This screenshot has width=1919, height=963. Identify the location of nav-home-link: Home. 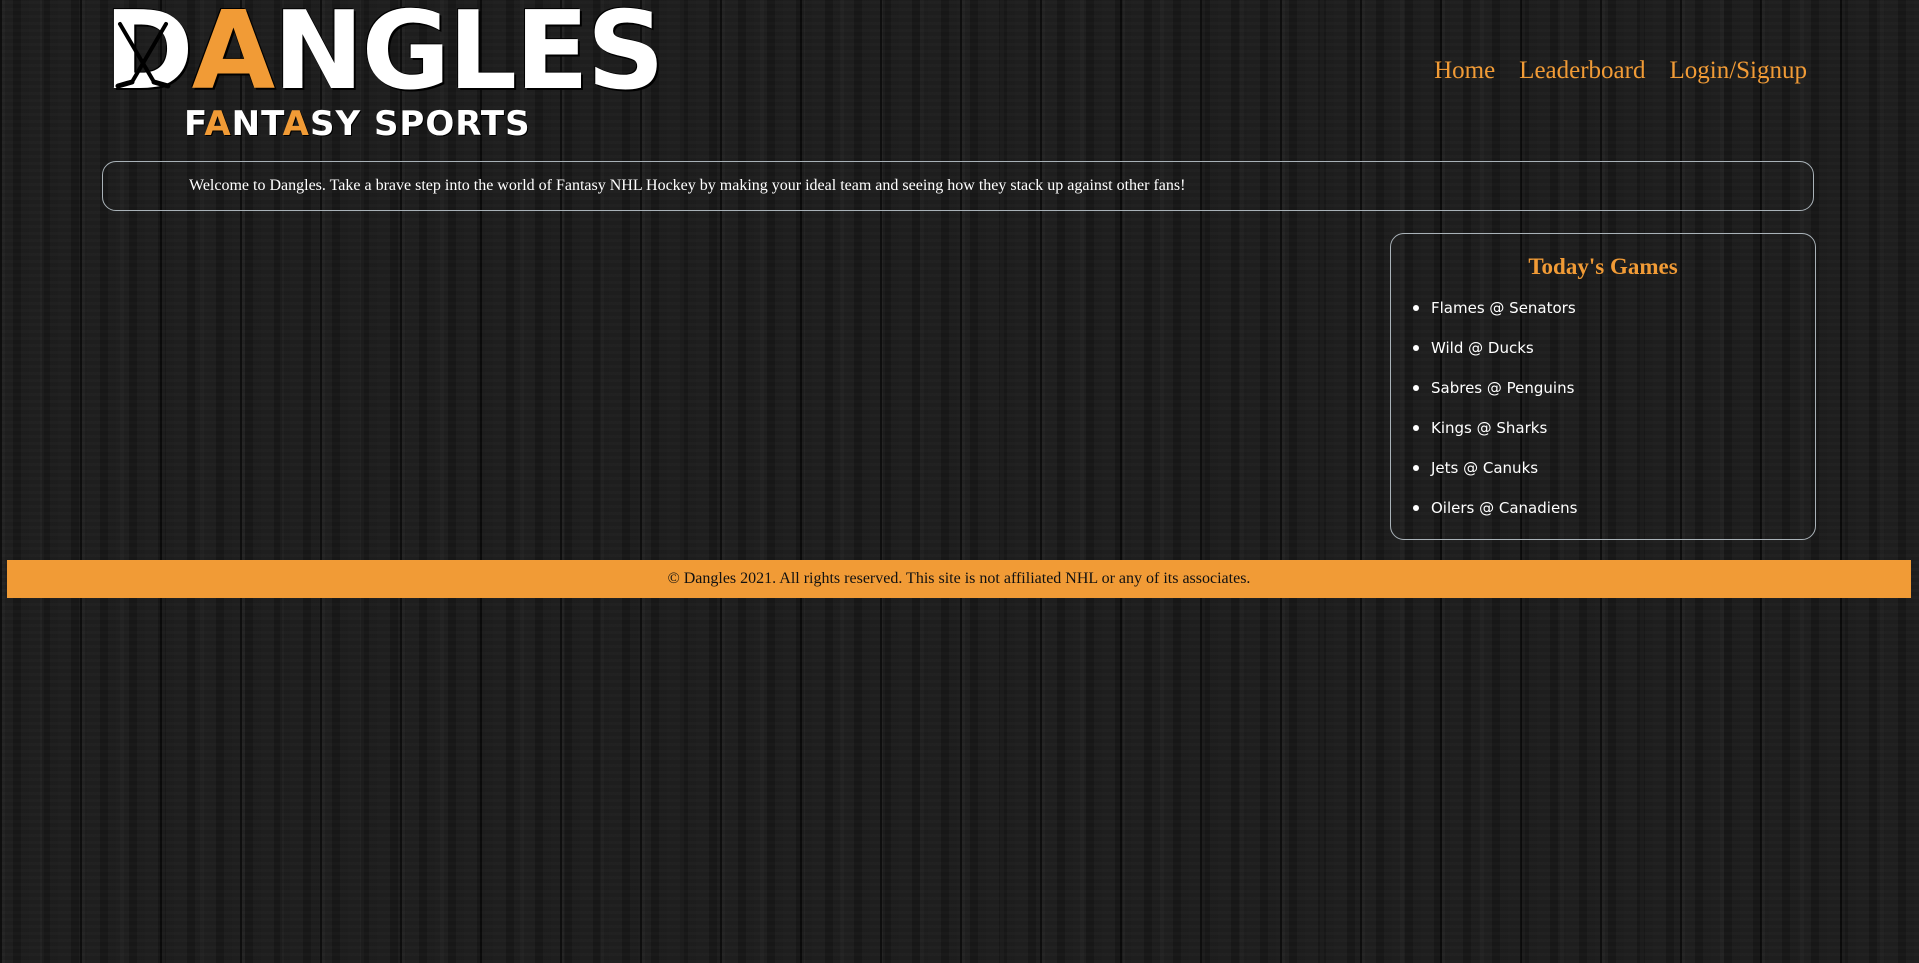
(1464, 71).